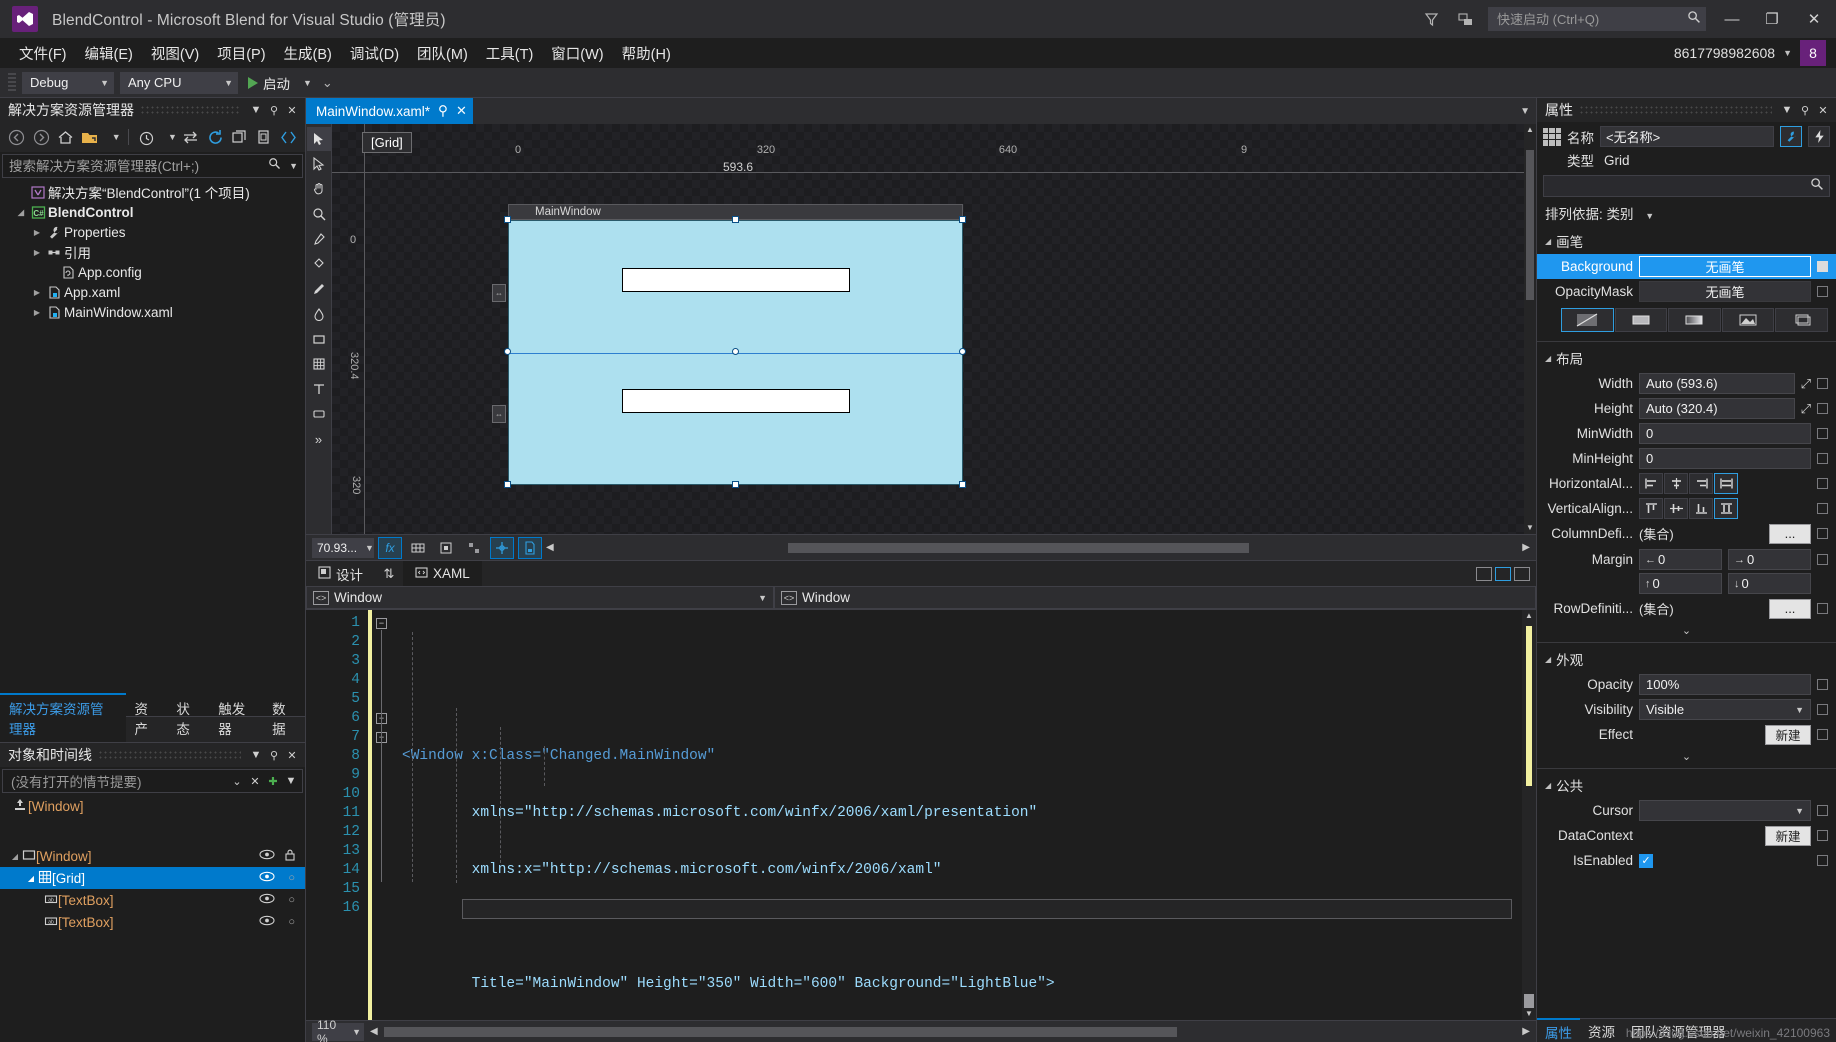 The height and width of the screenshot is (1042, 1836). What do you see at coordinates (1526, 547) in the screenshot?
I see `chevron-right-icon: ▶` at bounding box center [1526, 547].